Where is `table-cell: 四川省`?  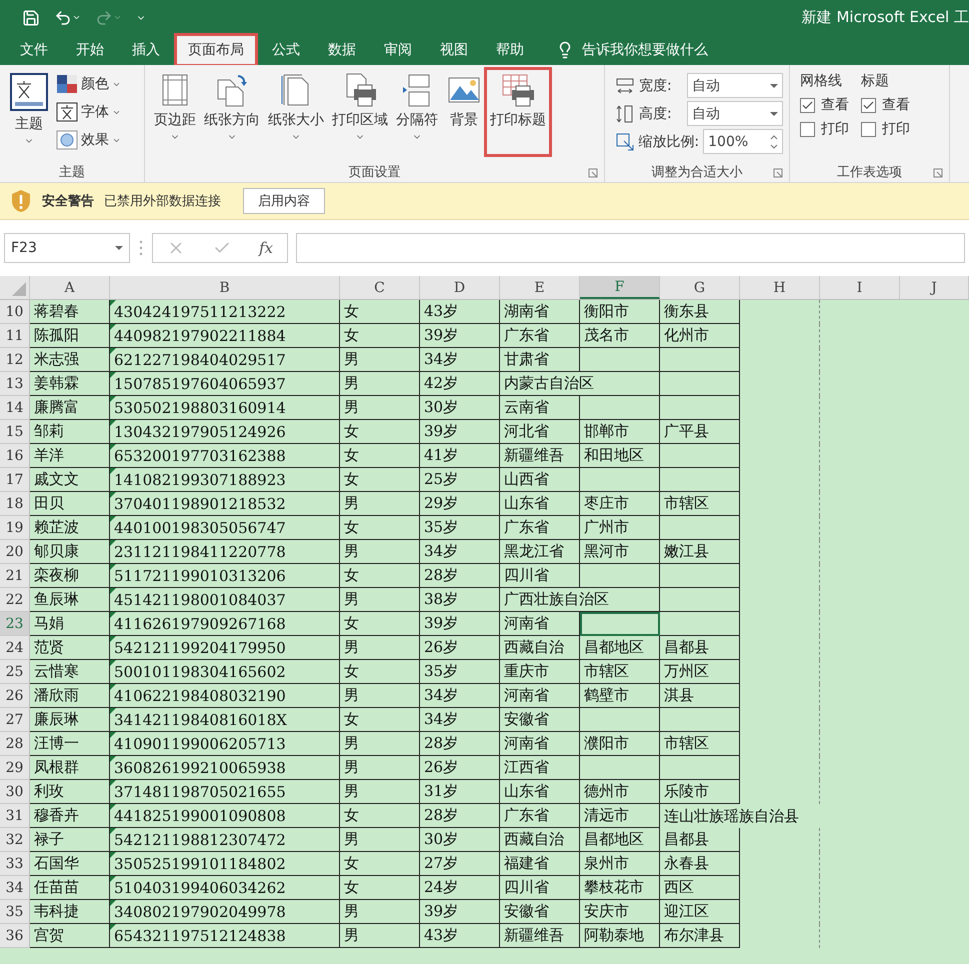
table-cell: 四川省 is located at coordinates (540, 576).